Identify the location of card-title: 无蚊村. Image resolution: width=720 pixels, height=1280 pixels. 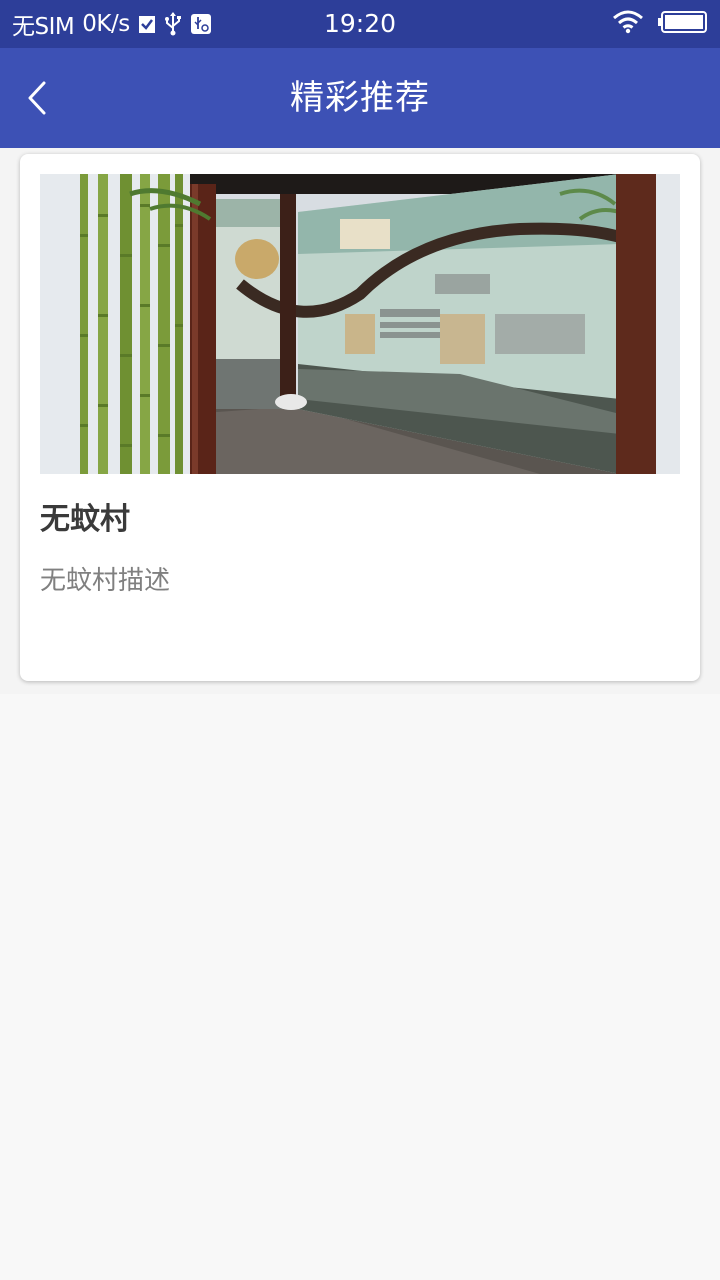
(85, 519).